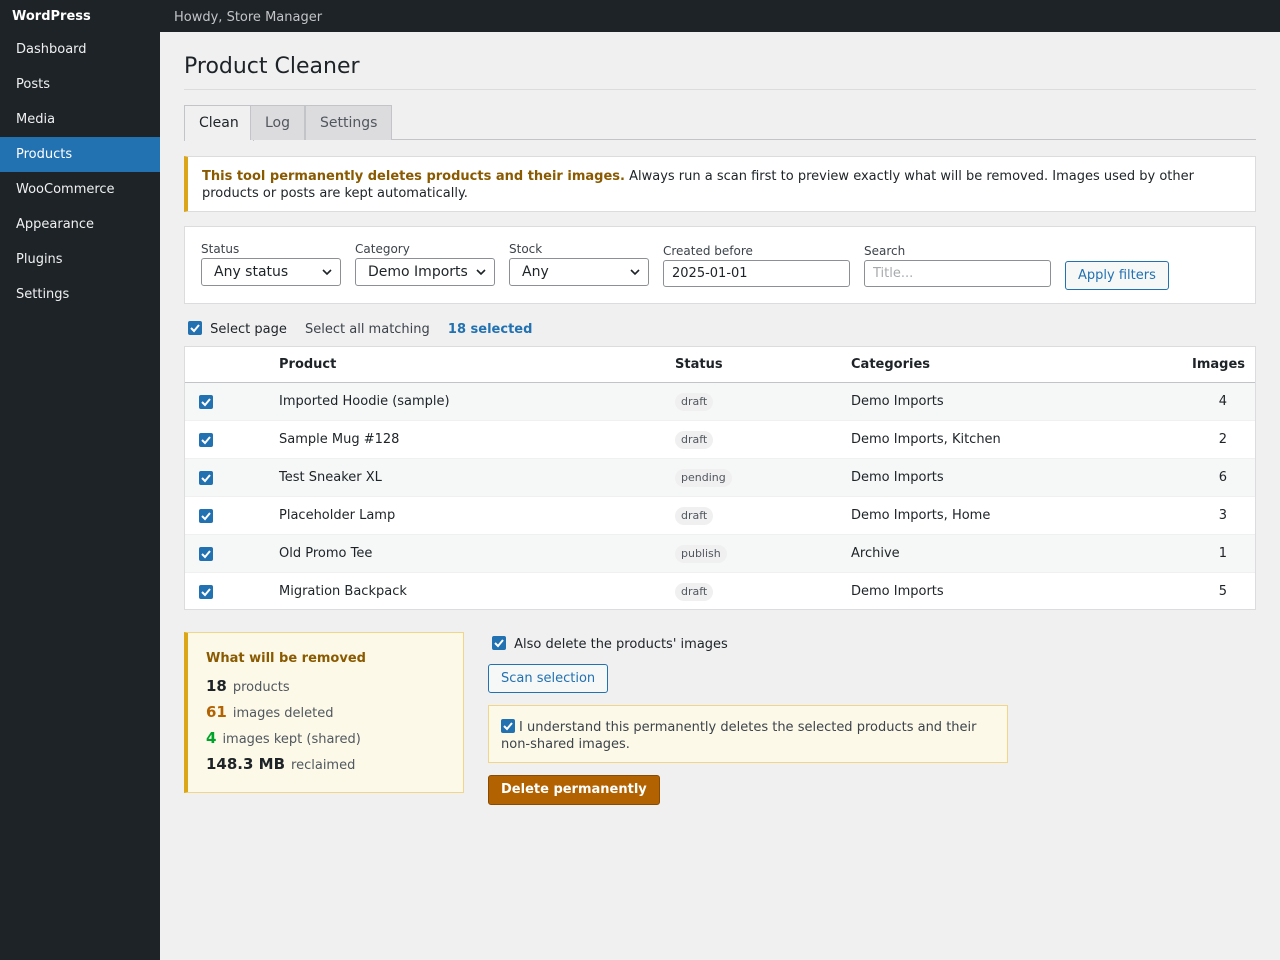  I want to click on images-kept-label: images kept (shared), so click(291, 739).